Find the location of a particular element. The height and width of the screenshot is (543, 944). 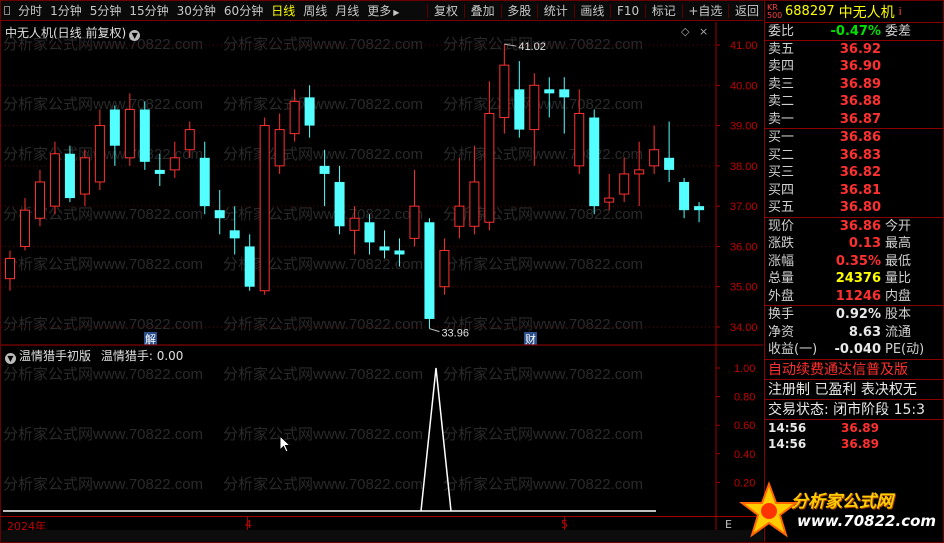

stat-value: -0.040 is located at coordinates (857, 349).